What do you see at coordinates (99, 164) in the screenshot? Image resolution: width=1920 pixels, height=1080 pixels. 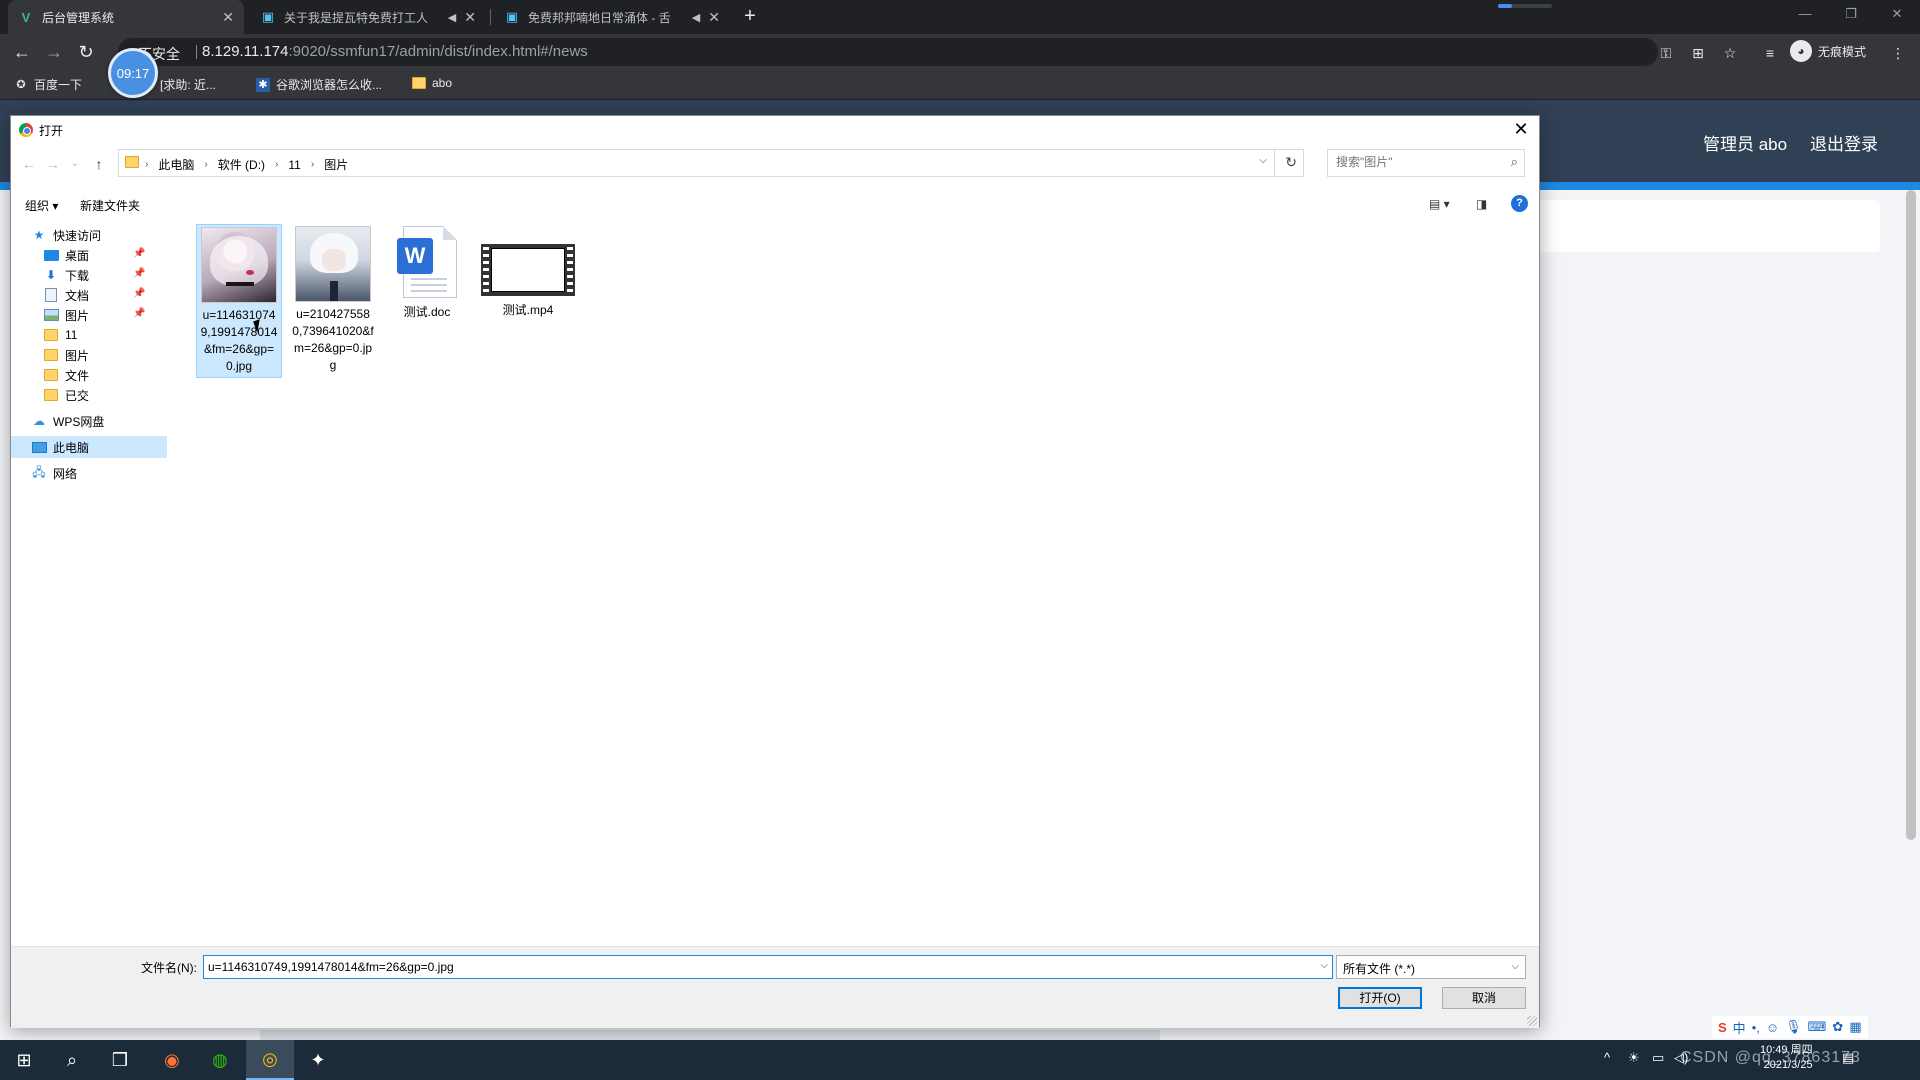 I see `up-arrow-icon: ↑` at bounding box center [99, 164].